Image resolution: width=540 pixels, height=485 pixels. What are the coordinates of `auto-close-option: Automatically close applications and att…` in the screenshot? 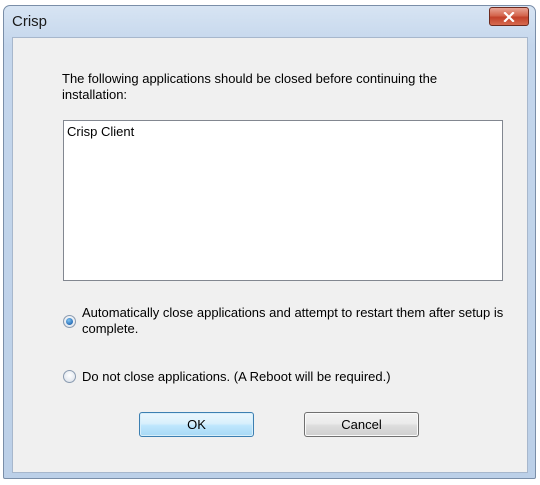 It's located at (287, 321).